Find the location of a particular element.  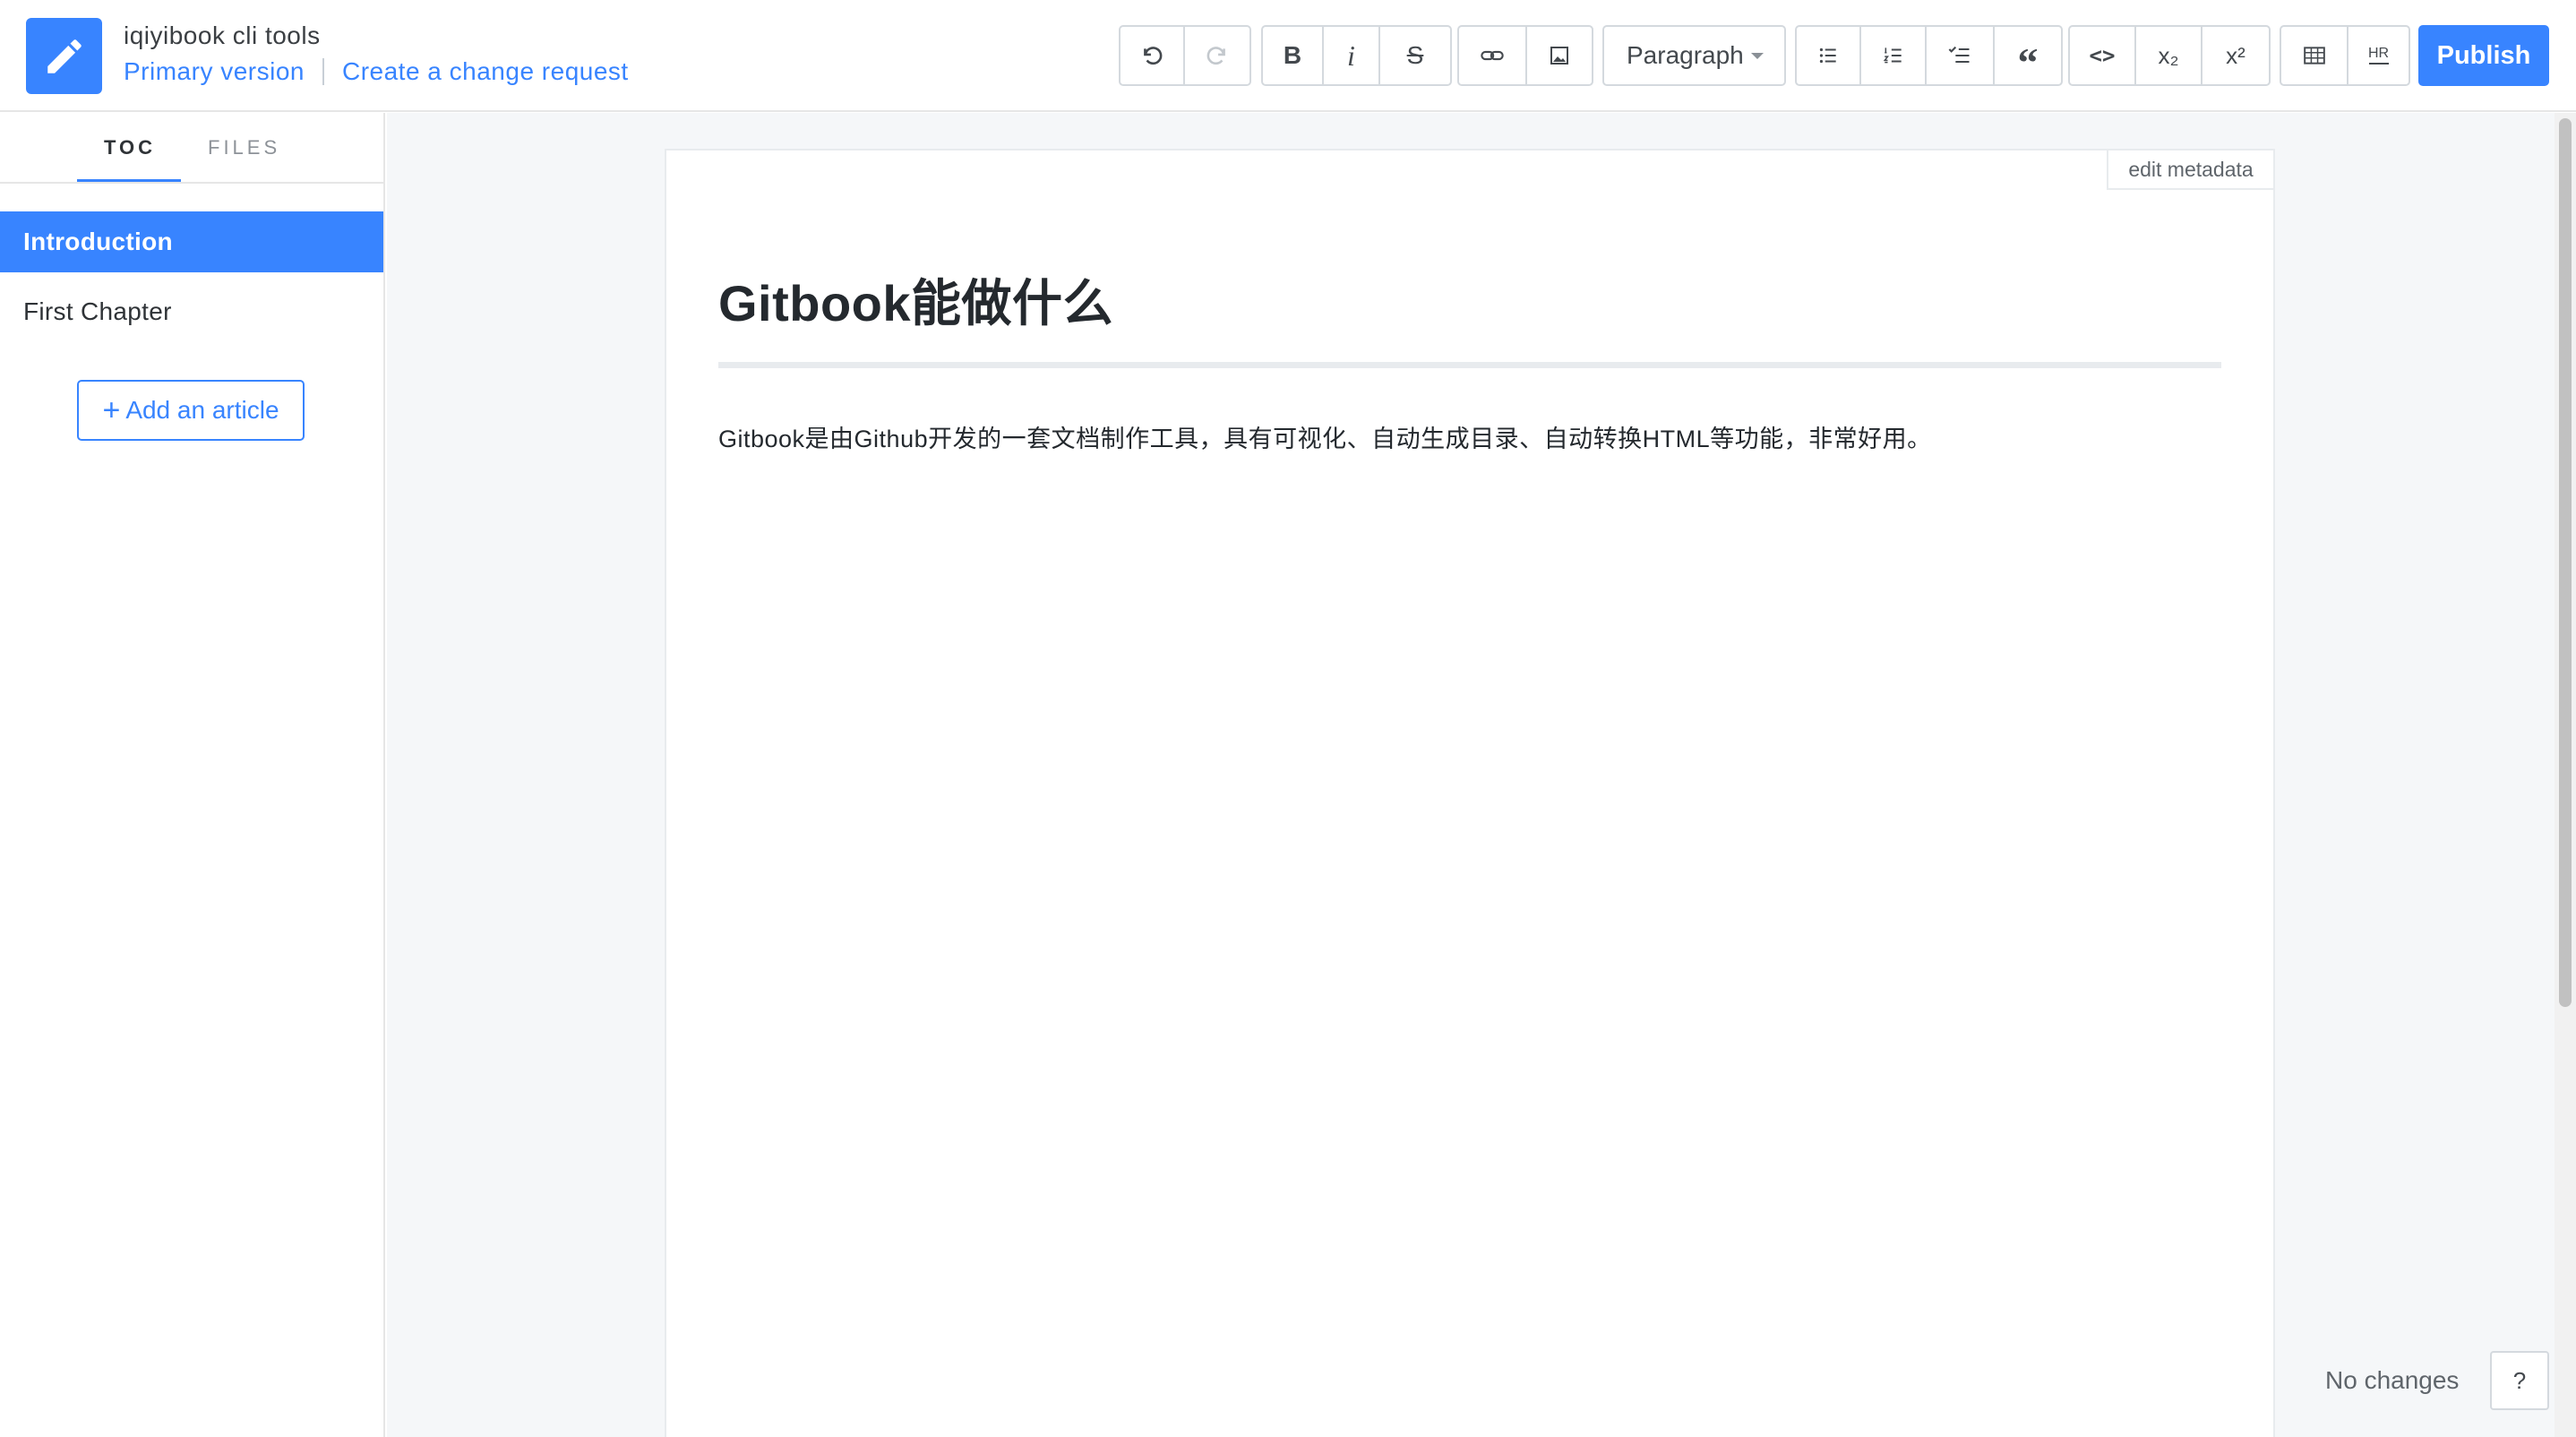

superscript-button: x² is located at coordinates (2235, 56).